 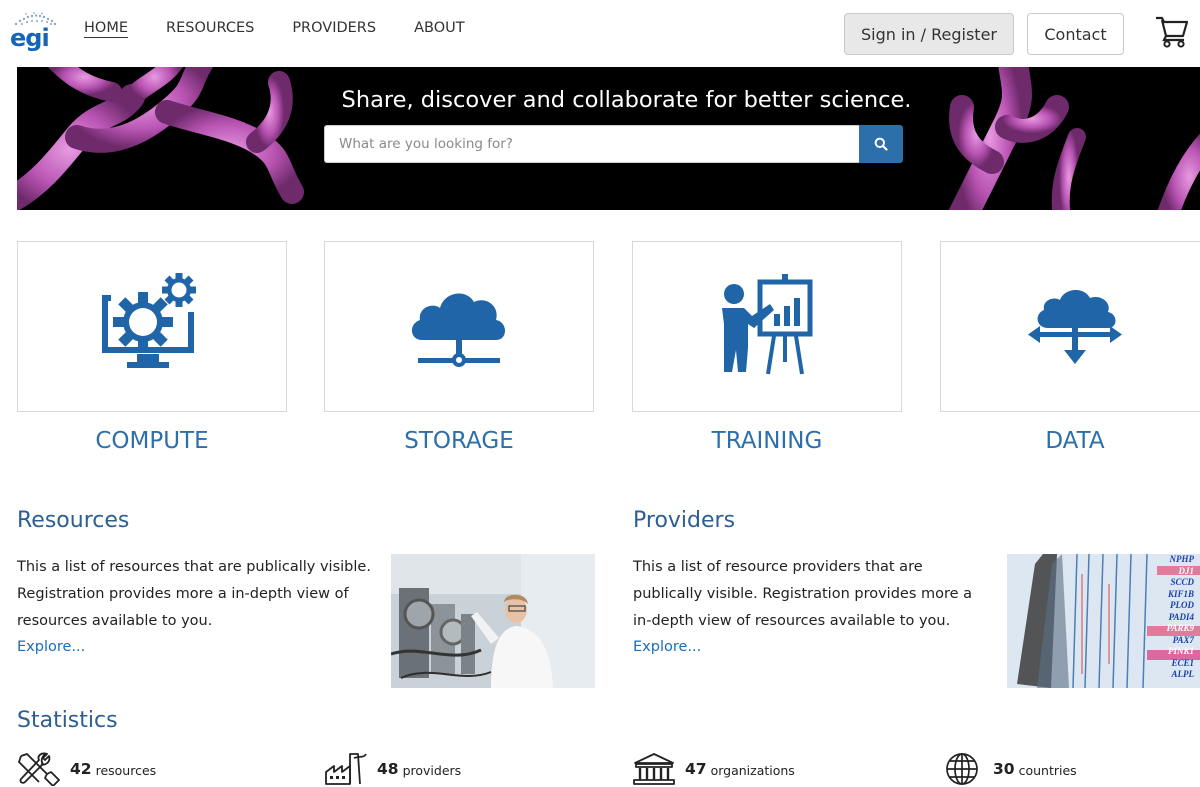 I want to click on gene-label: PLOD, so click(x=1182, y=605).